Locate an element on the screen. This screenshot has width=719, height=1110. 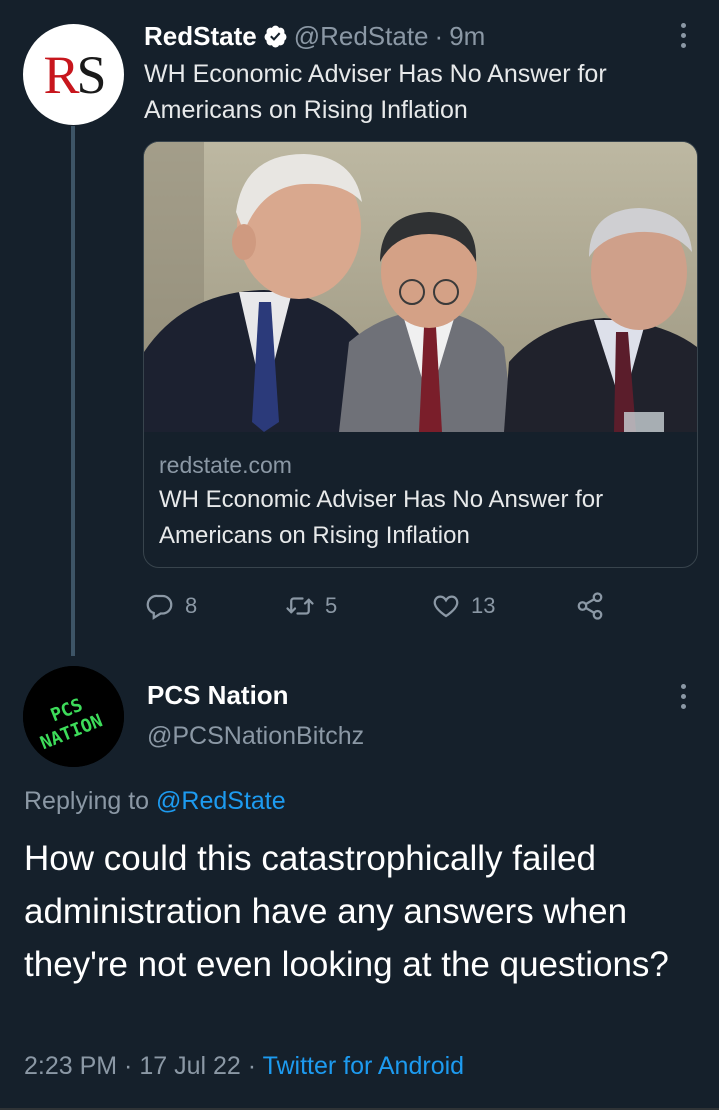
retweet-count: 5 is located at coordinates (331, 605).